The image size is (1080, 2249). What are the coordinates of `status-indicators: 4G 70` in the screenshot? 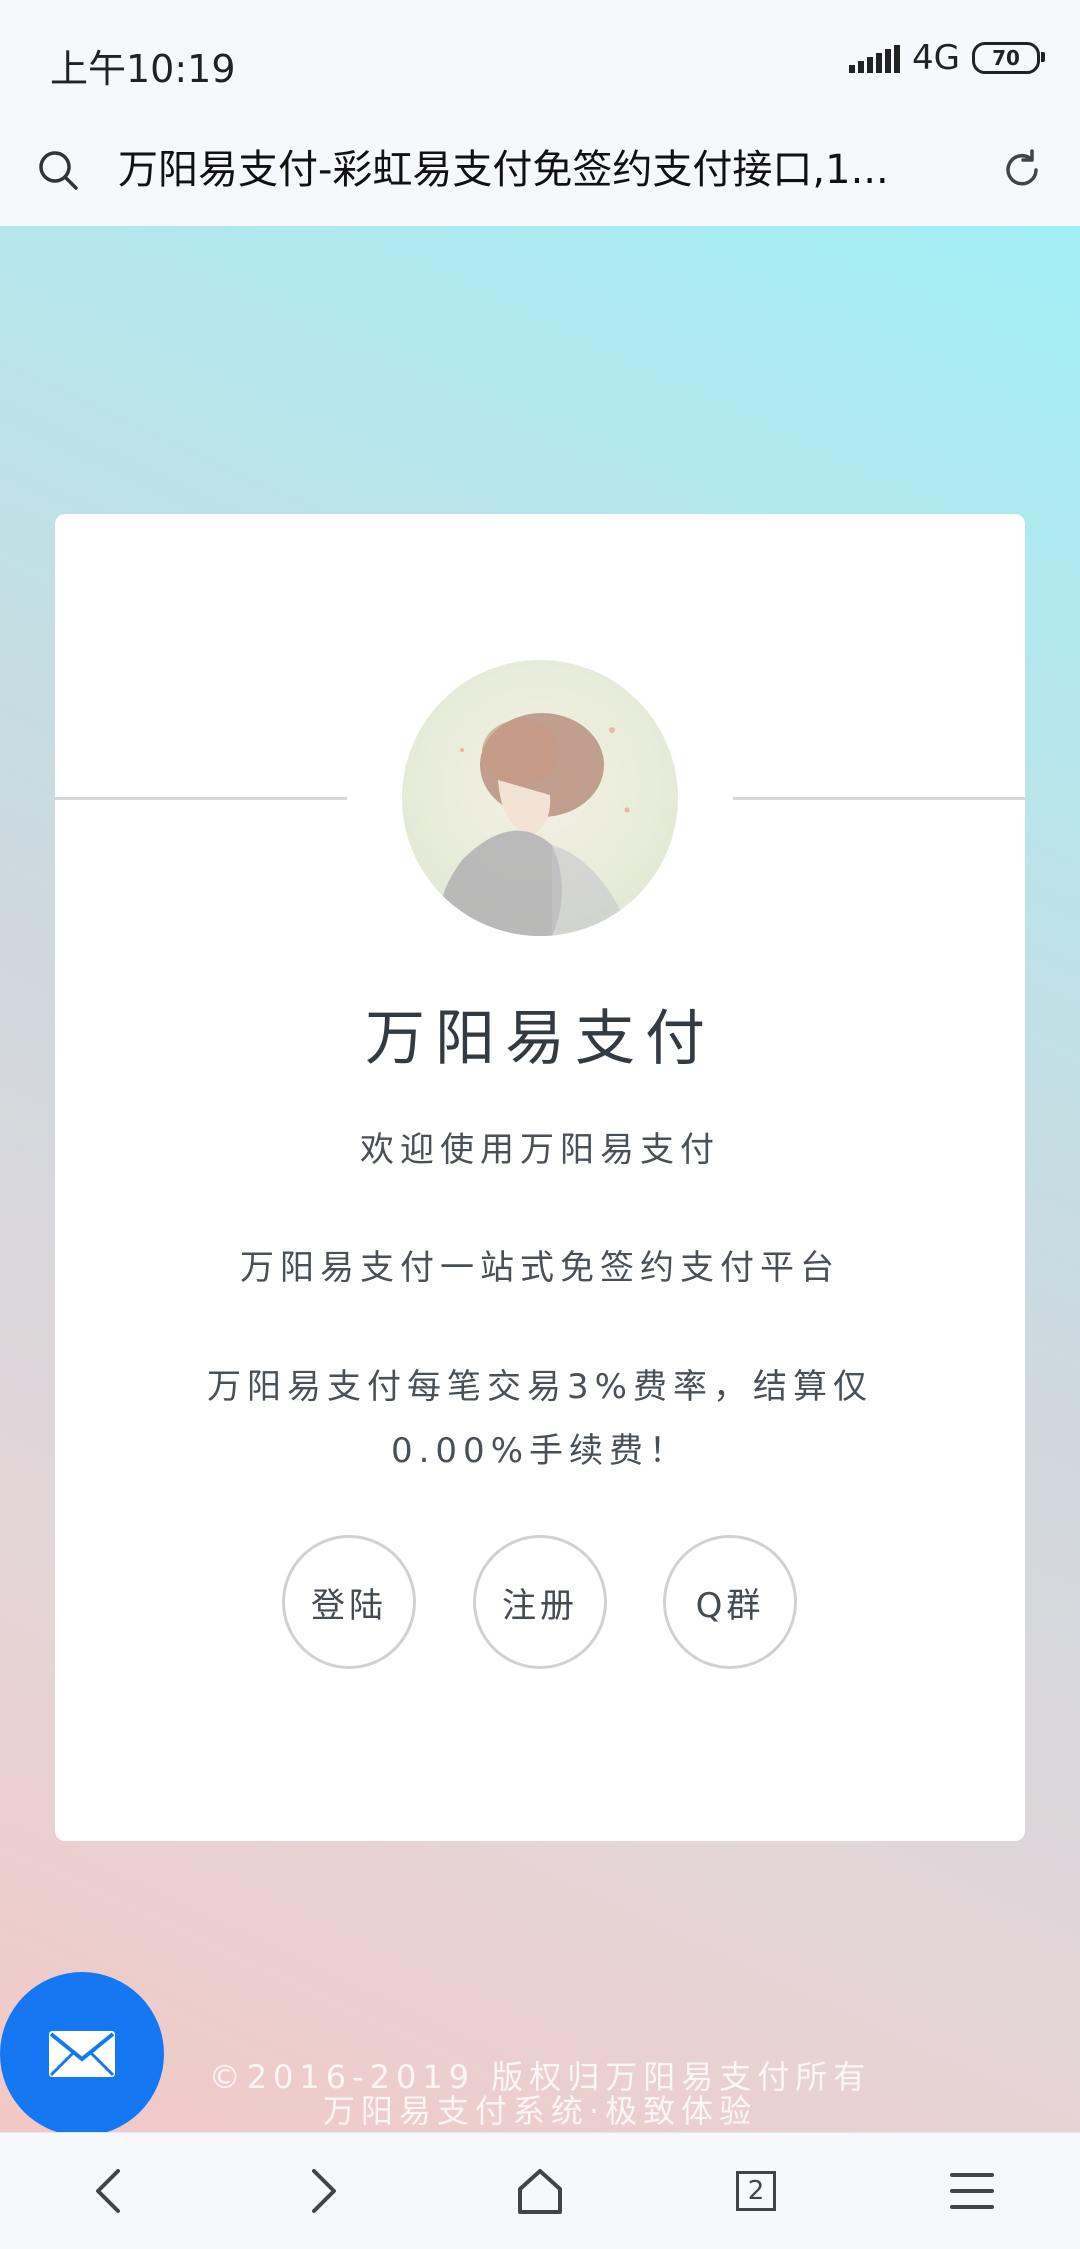 It's located at (947, 58).